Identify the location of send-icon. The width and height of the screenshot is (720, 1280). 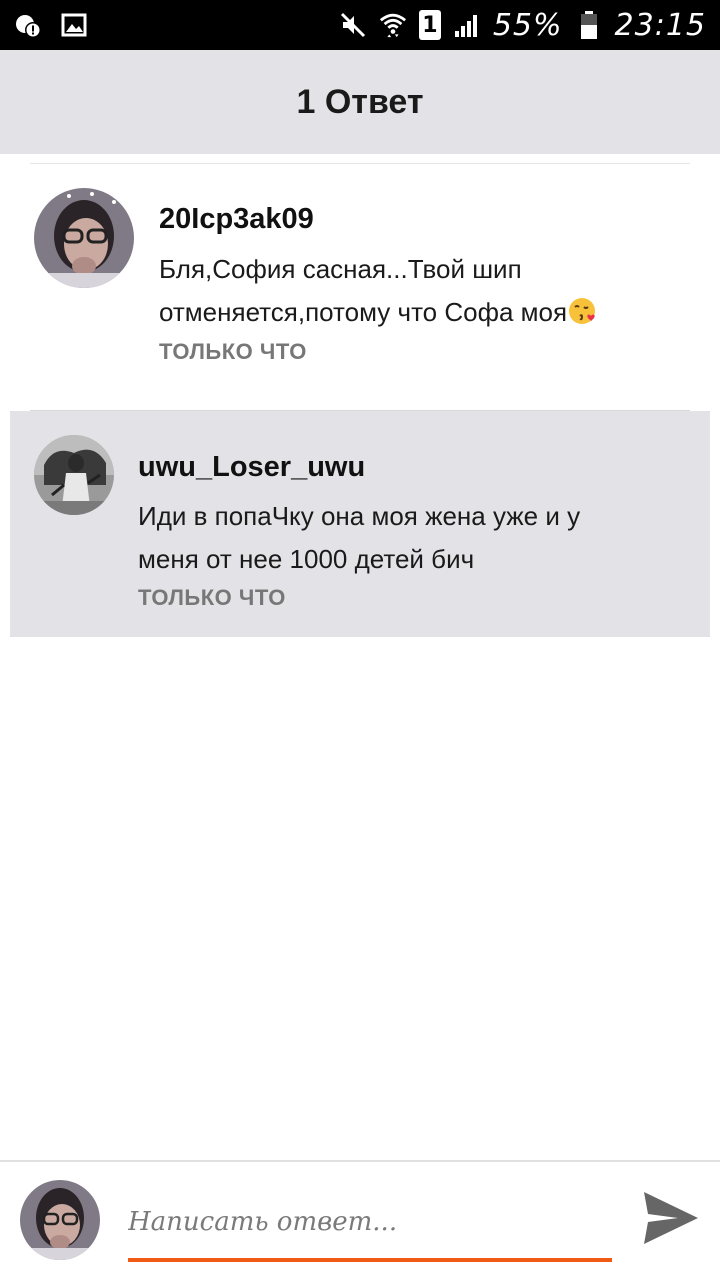
(670, 1220).